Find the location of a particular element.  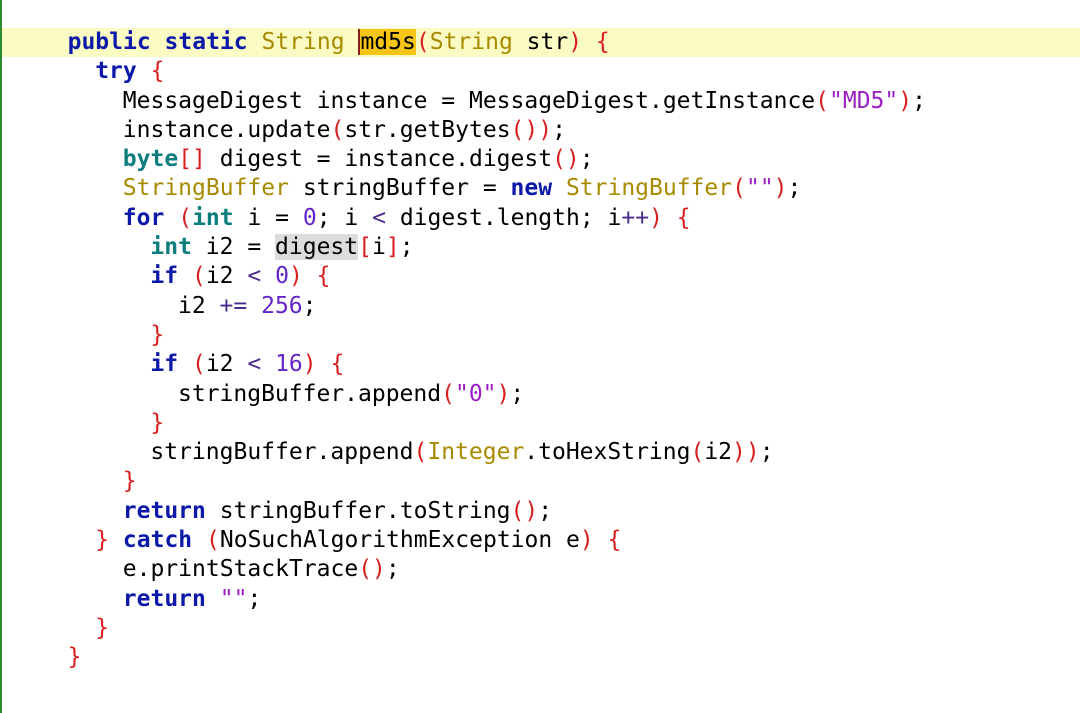

code-token: e.printStackTrace is located at coordinates (240, 569).